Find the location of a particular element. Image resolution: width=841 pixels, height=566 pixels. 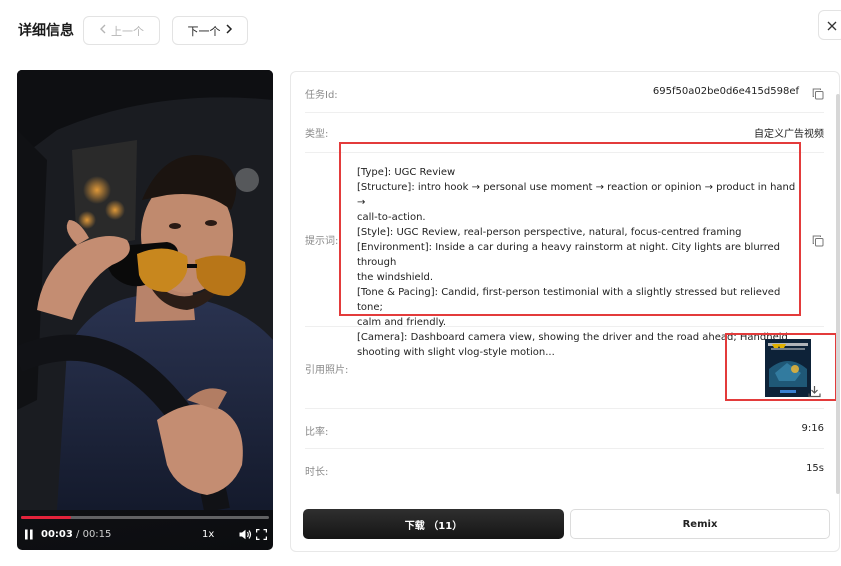

fullscreen-icon is located at coordinates (261, 535).